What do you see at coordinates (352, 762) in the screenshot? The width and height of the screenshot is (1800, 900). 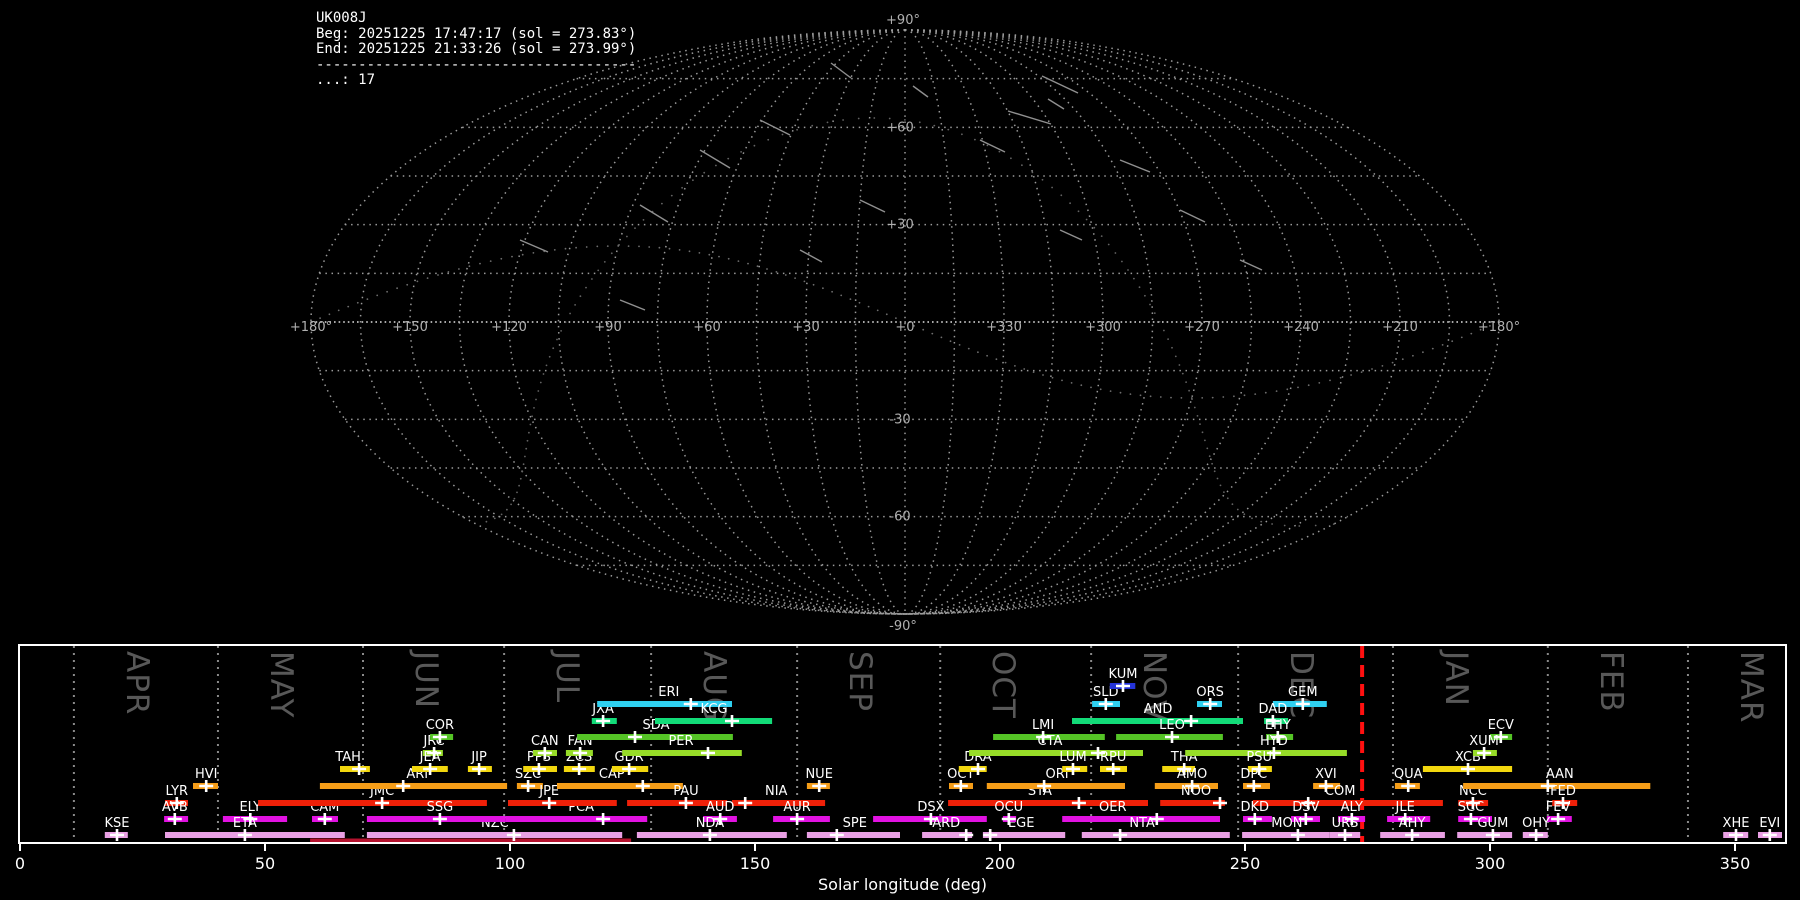 I see `shower-TAH: TAH` at bounding box center [352, 762].